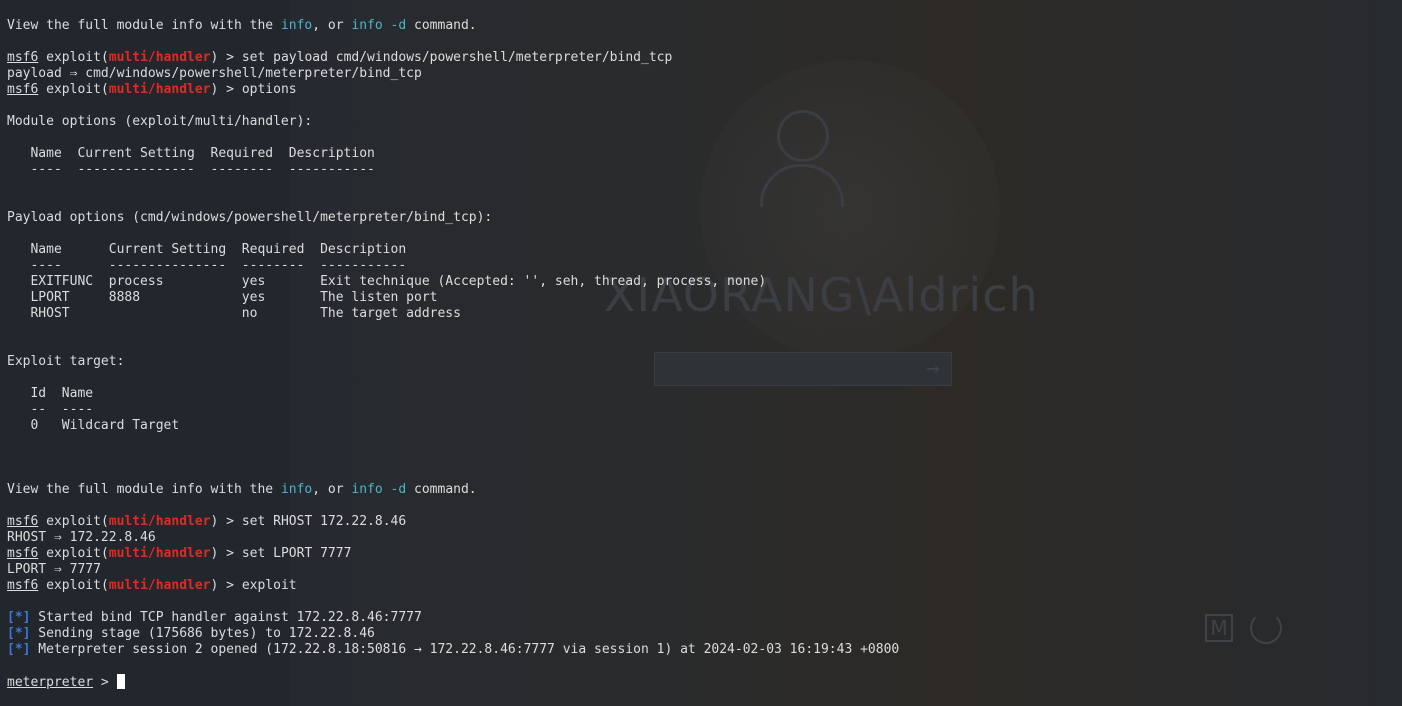 The width and height of the screenshot is (1402, 706). Describe the element at coordinates (81, 537) in the screenshot. I see `output-line: RHOST ⇒ 172.22.8.46` at that location.